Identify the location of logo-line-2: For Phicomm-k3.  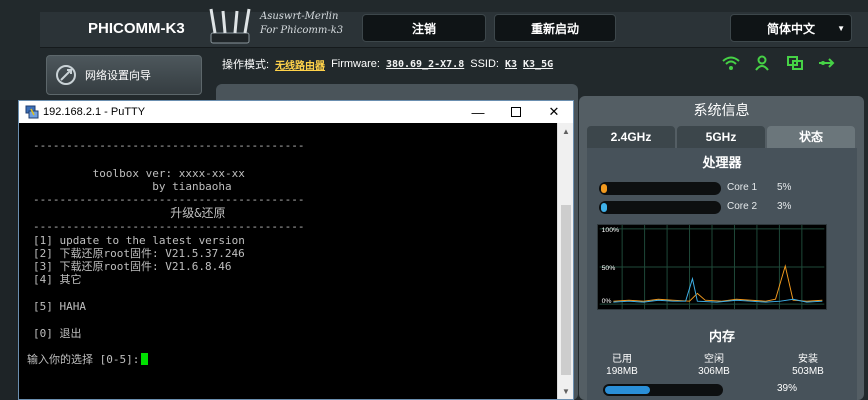
(302, 30).